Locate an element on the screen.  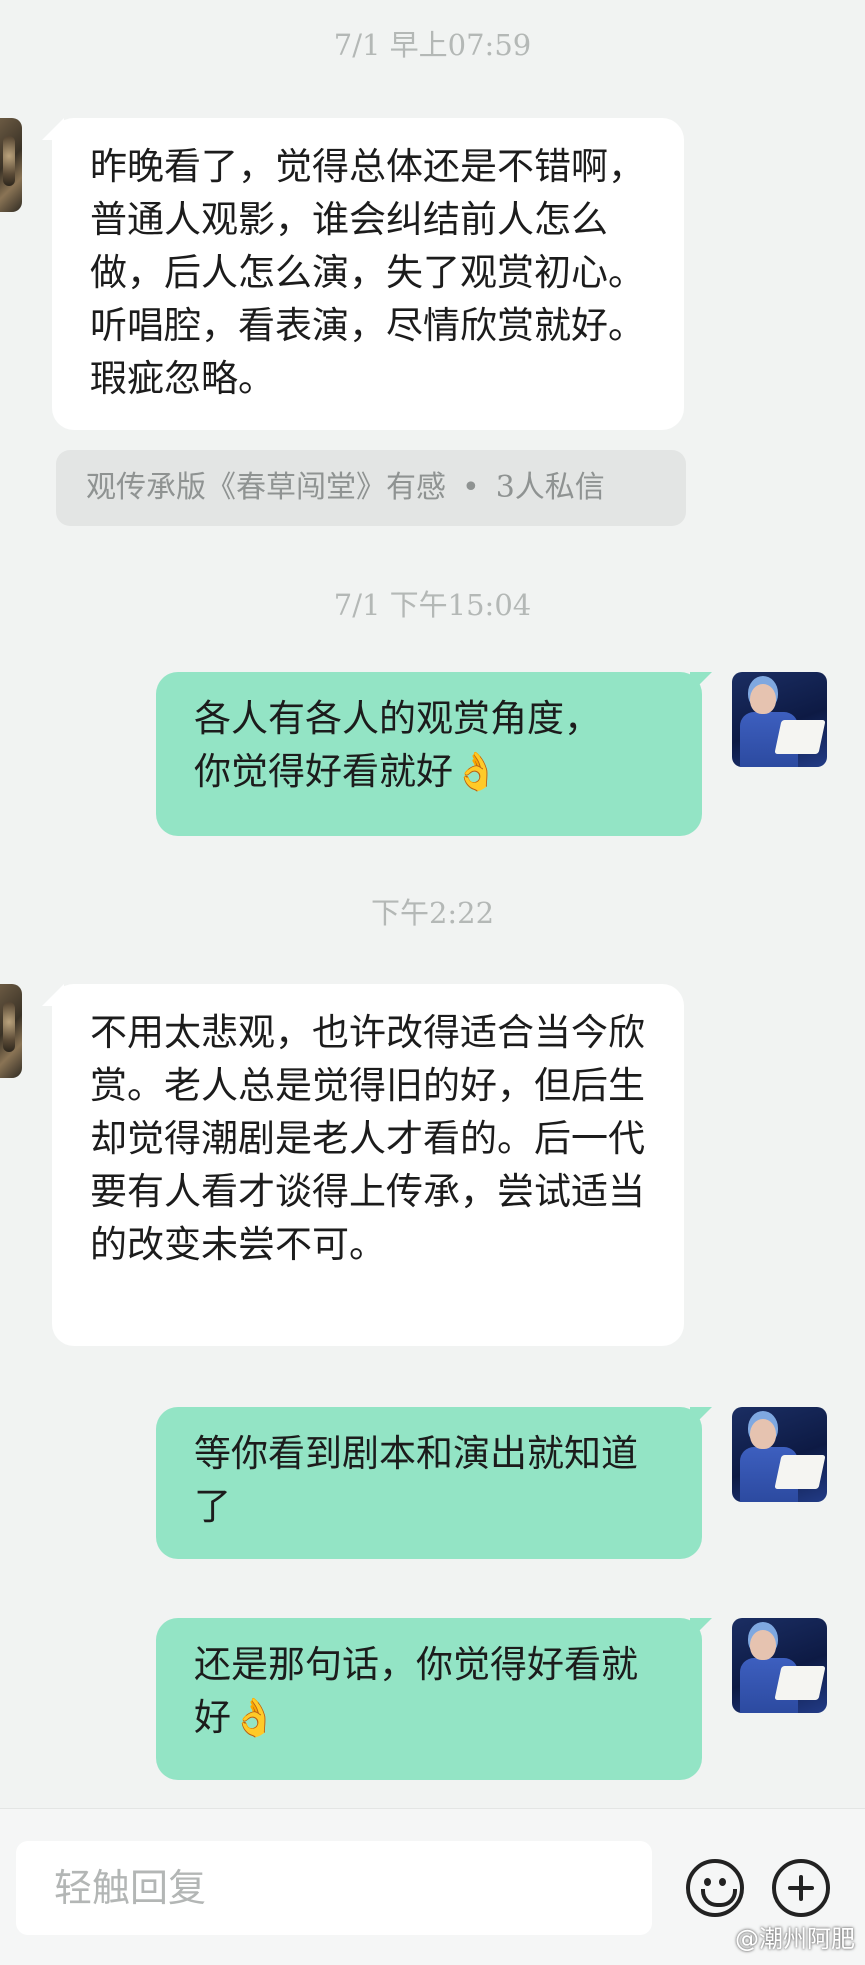
topic-title: 观传承版《春草闯堂》有感 is located at coordinates (266, 487).